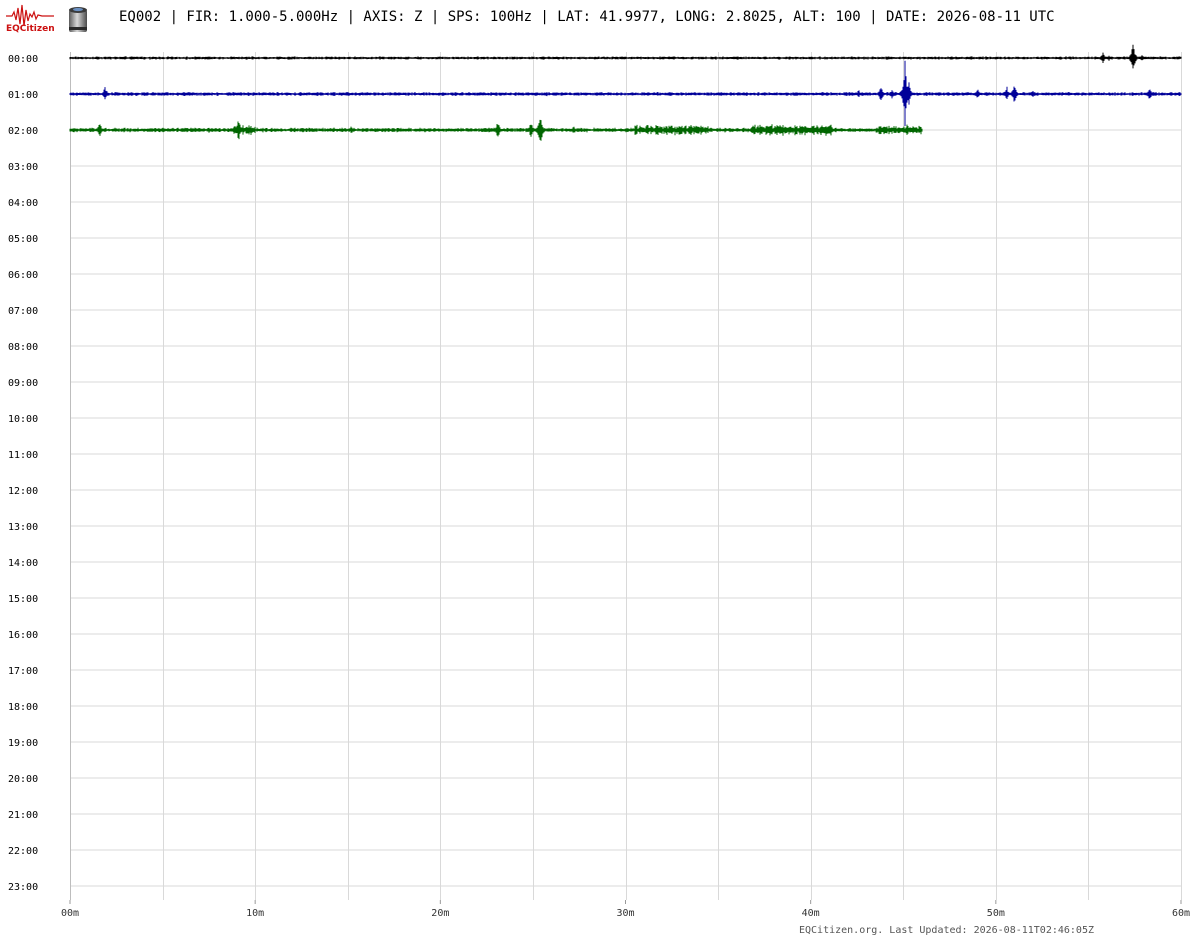 This screenshot has width=1200, height=940. What do you see at coordinates (23, 707) in the screenshot?
I see `row-label: 18:00` at bounding box center [23, 707].